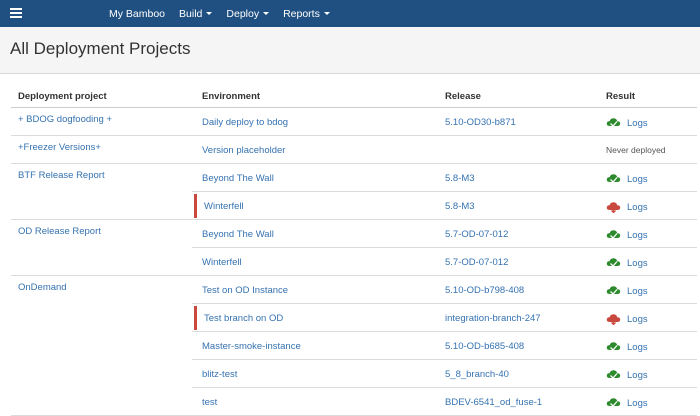  Describe the element at coordinates (484, 290) in the screenshot. I see `release-link: 5.10-OD-b798-408` at that location.